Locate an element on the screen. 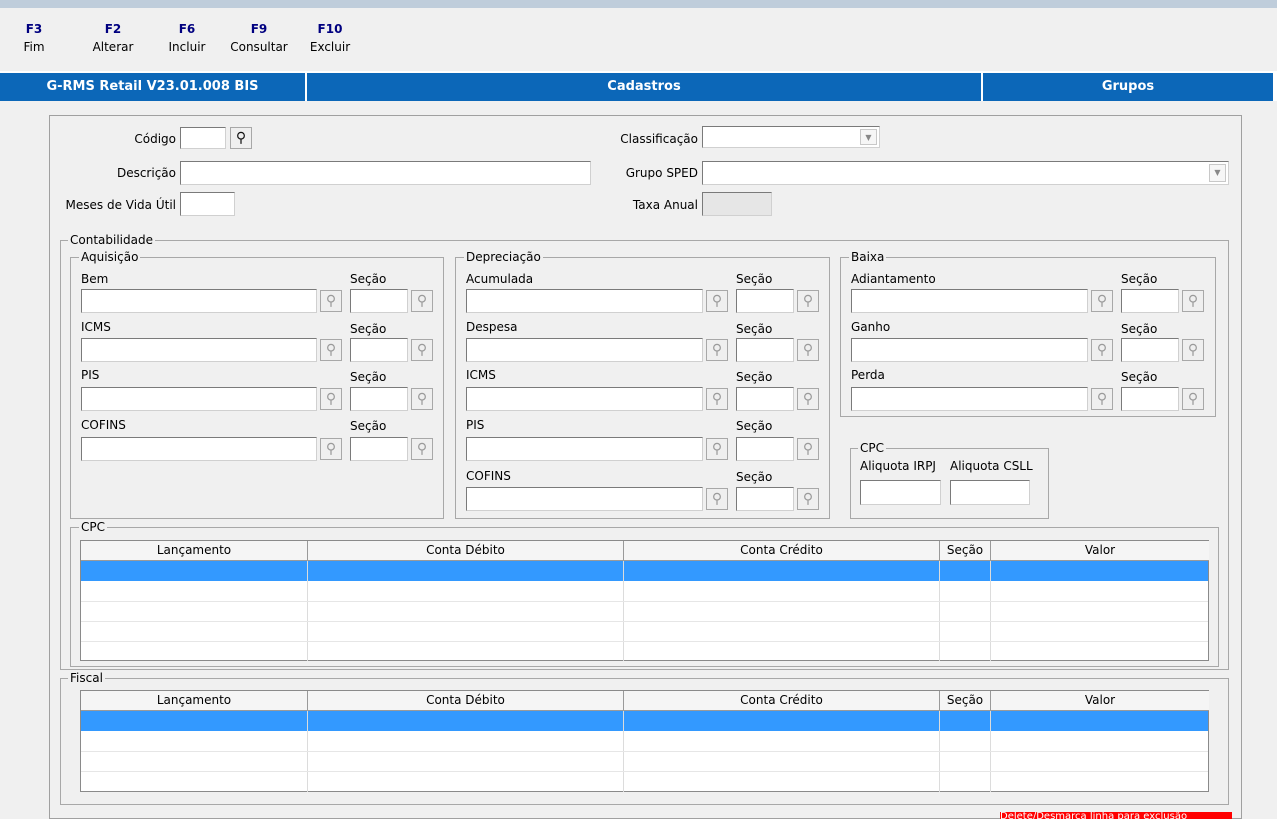 Image resolution: width=1277 pixels, height=819 pixels. aq-bem-secao-label: Seção is located at coordinates (368, 279).